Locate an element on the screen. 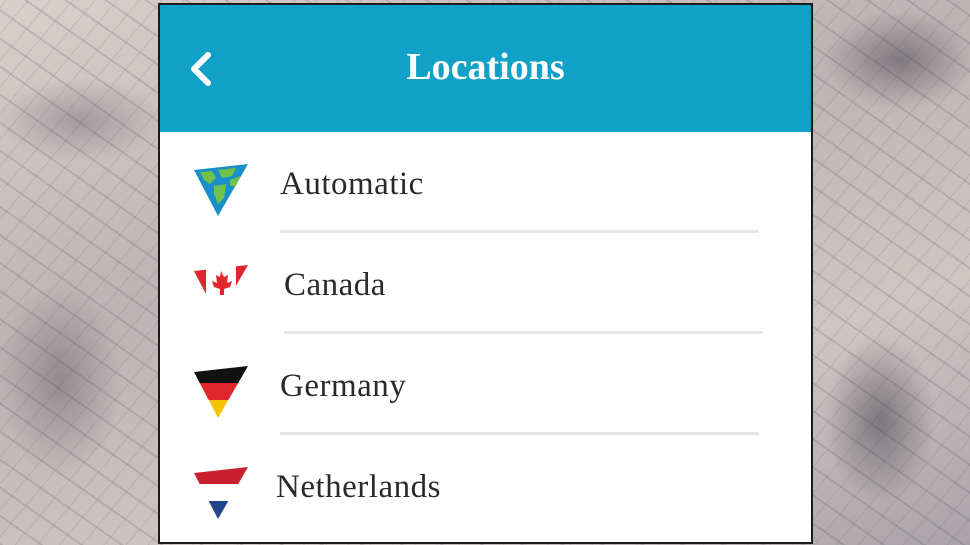  location-label: Germany is located at coordinates (343, 386).